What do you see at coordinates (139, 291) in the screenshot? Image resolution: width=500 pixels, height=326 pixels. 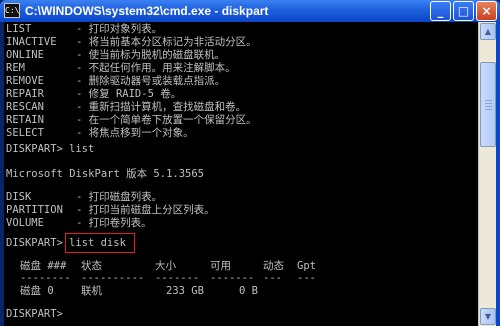 I see `table-row: 磁盘 0 联机 233 GB 0 B` at bounding box center [139, 291].